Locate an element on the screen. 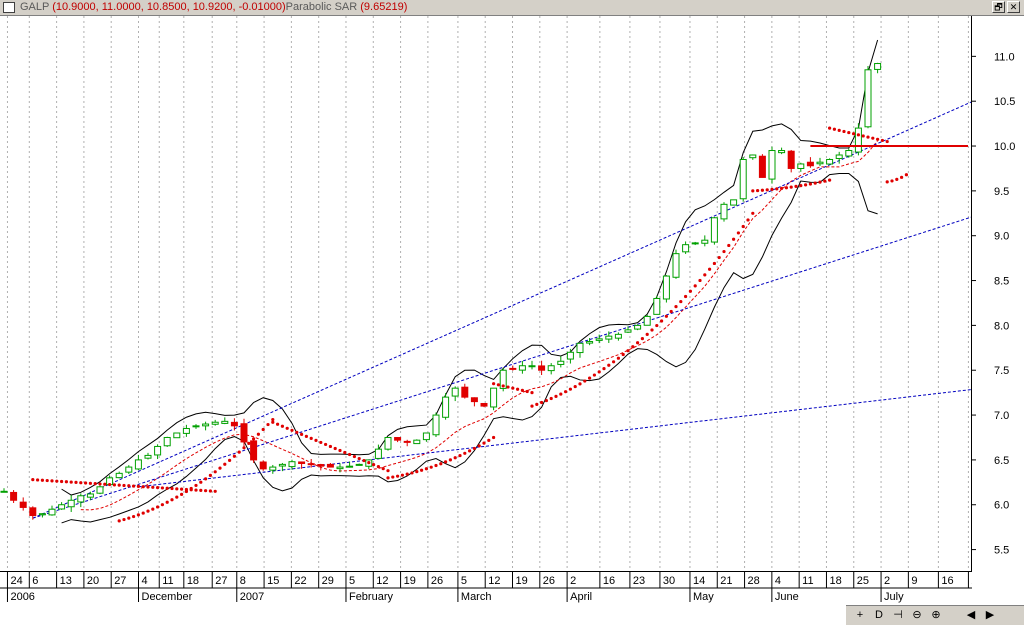 Image resolution: width=1024 pixels, height=625 pixels. day-tick-label: 29 is located at coordinates (328, 581).